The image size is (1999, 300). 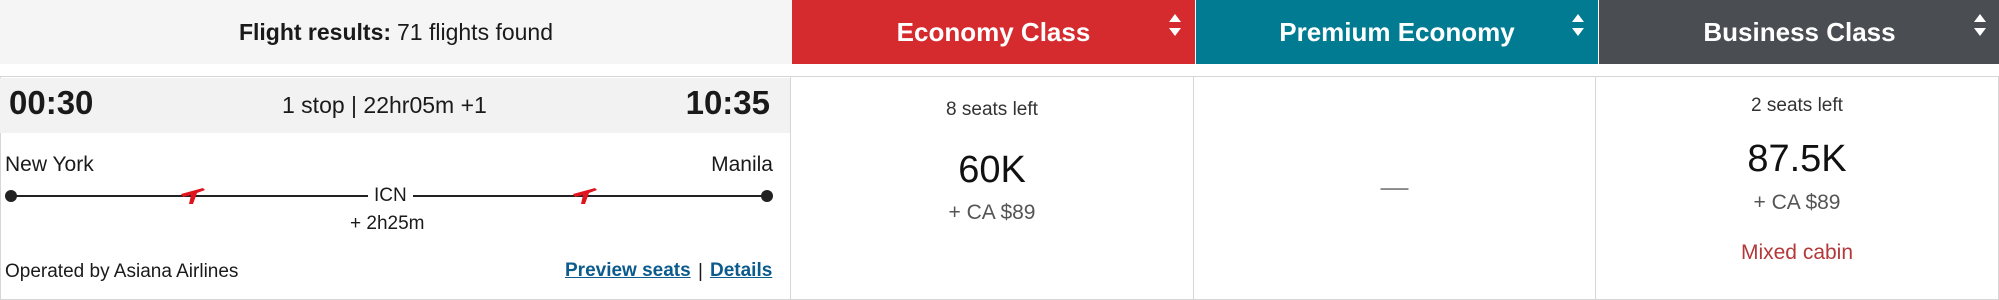 I want to click on tab-premium-economy: Premium Economy, so click(x=1396, y=32).